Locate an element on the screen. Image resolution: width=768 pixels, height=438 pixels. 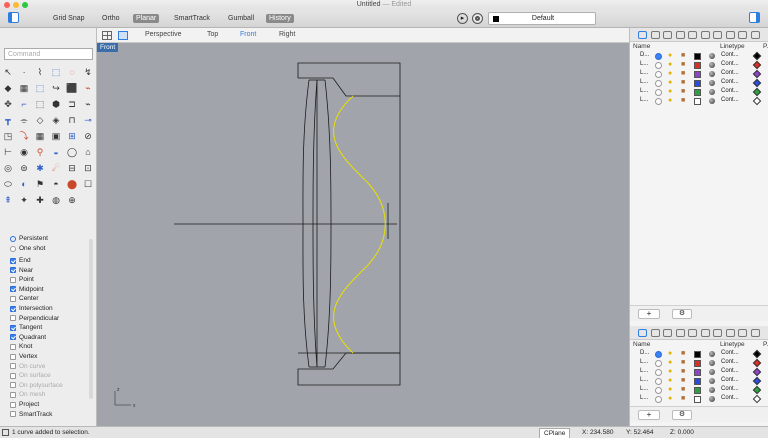
tool-zoom-icon: ⚲ is located at coordinates (40, 152).